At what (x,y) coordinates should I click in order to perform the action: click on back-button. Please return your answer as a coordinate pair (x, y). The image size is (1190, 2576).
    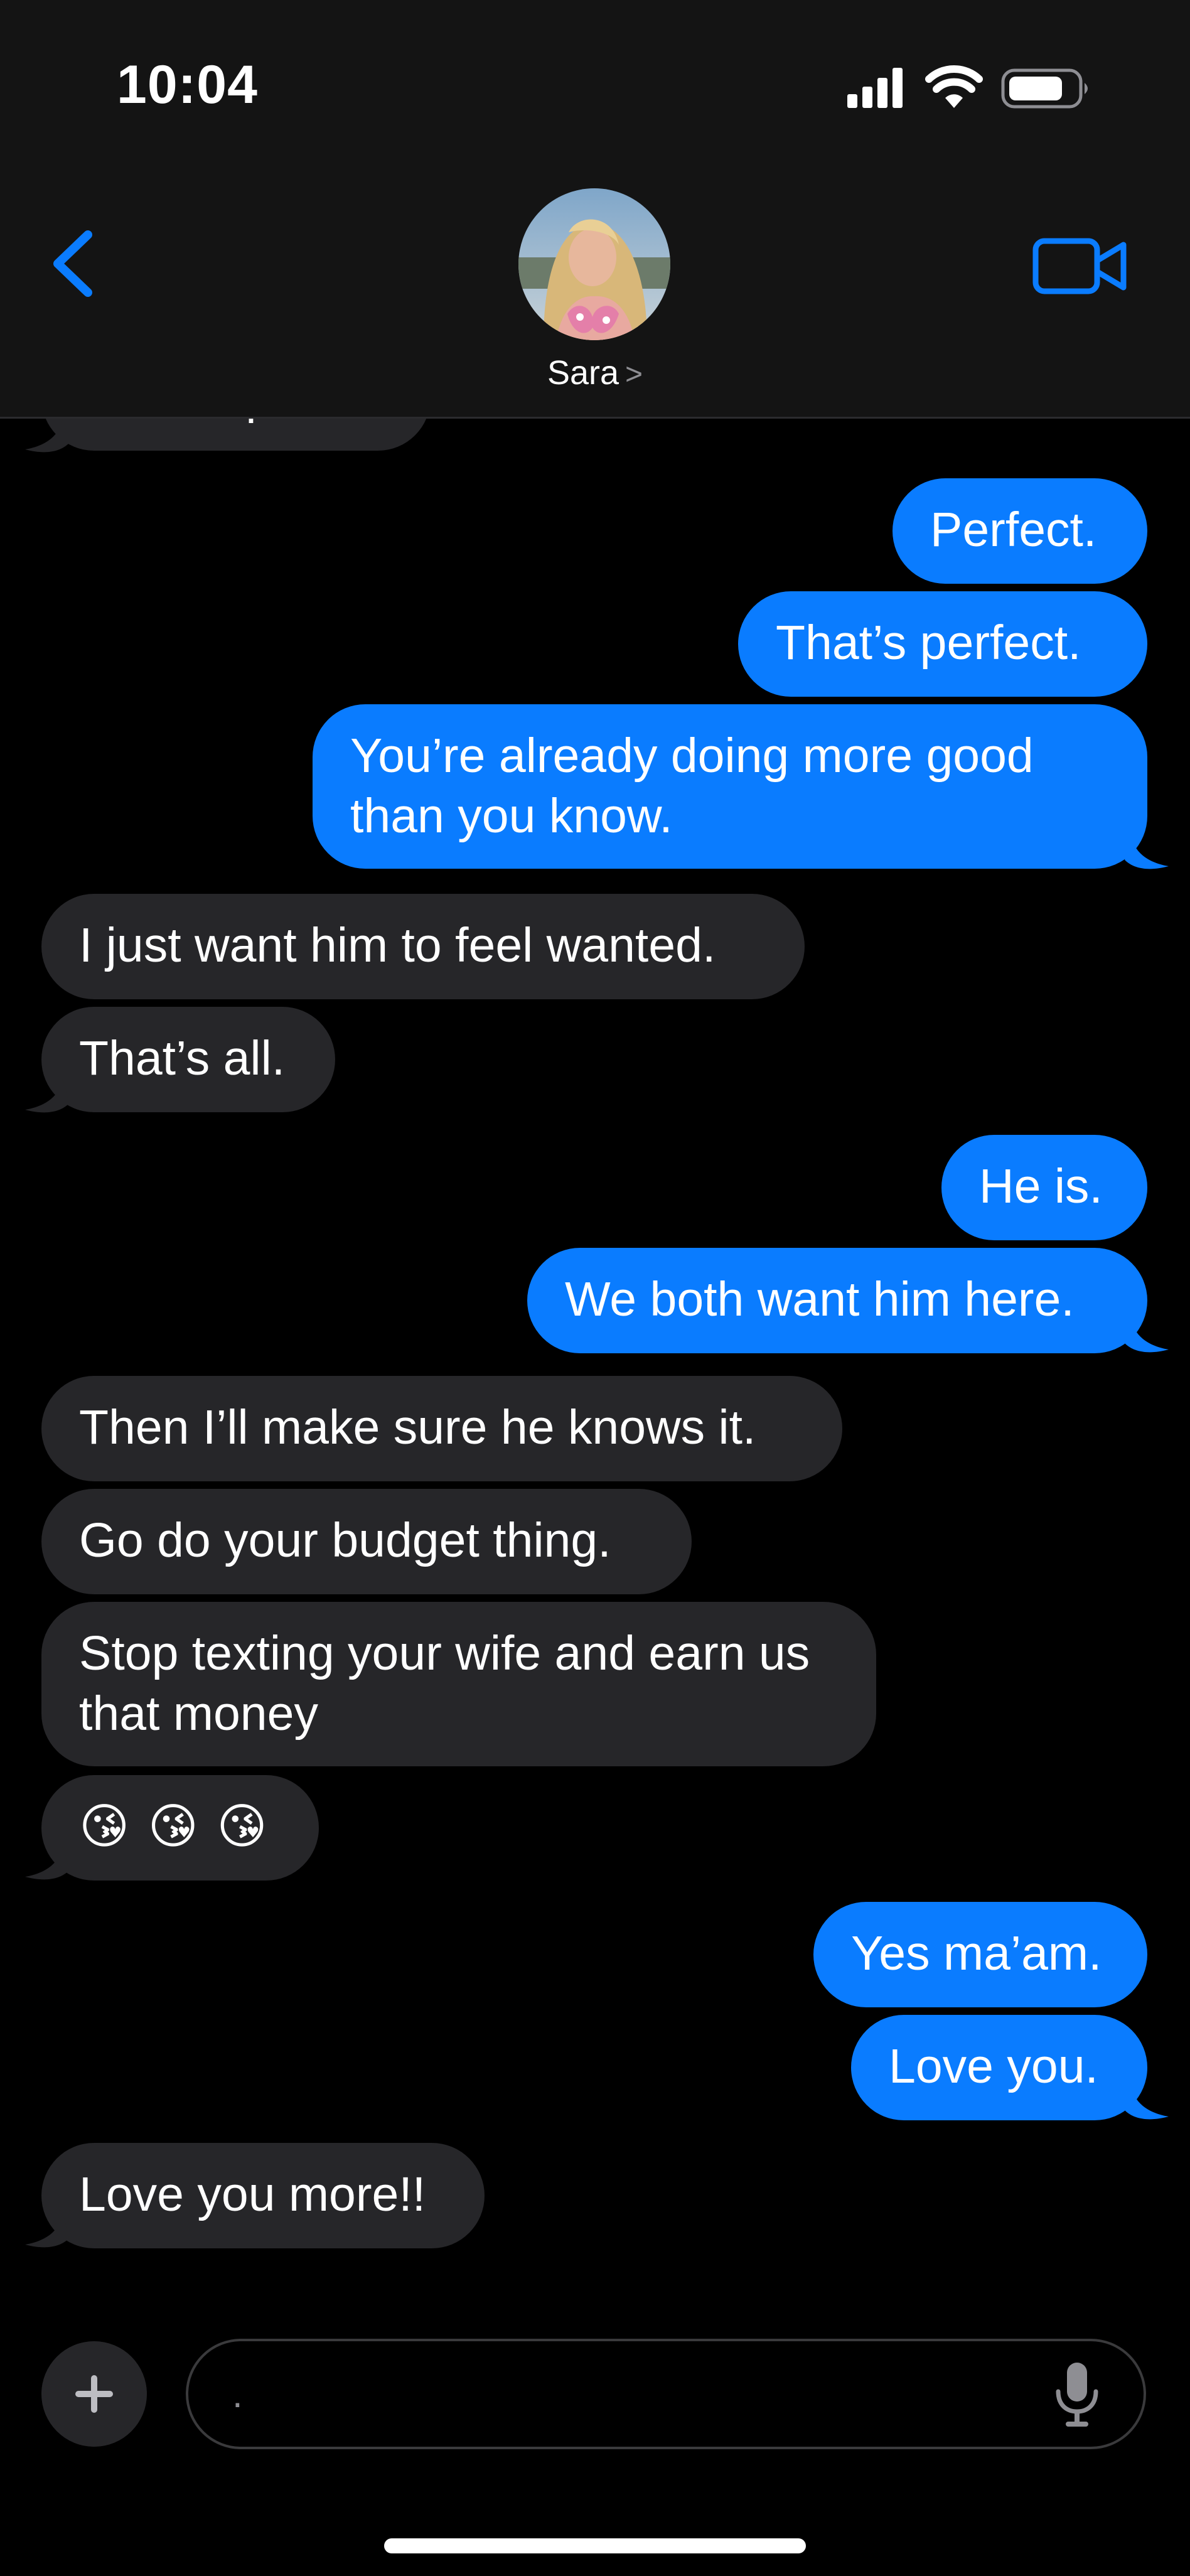
    Looking at the image, I should click on (75, 263).